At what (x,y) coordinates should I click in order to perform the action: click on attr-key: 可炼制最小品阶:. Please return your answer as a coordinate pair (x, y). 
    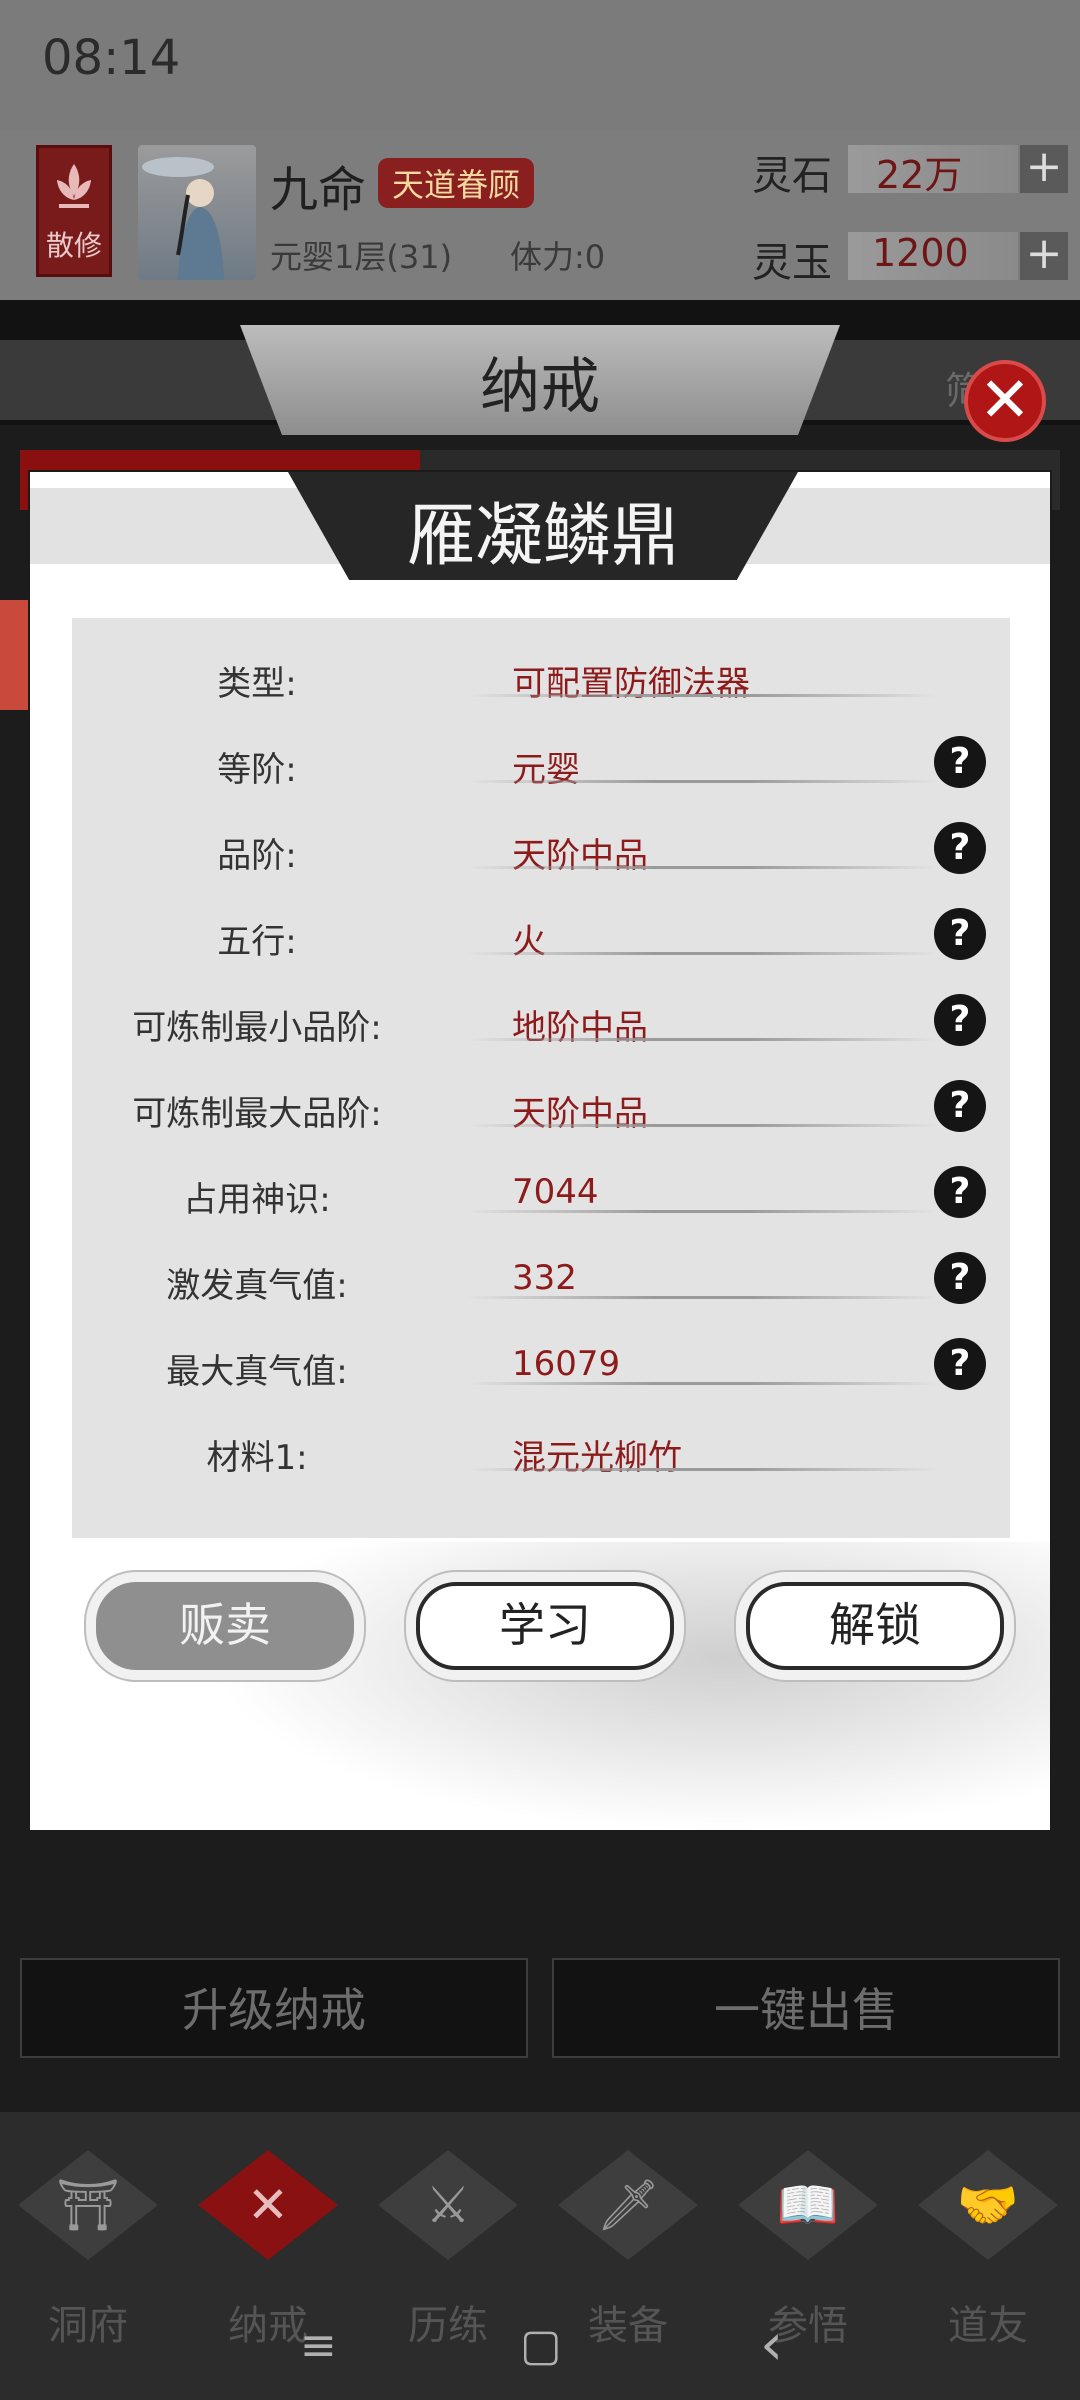
    Looking at the image, I should click on (257, 1028).